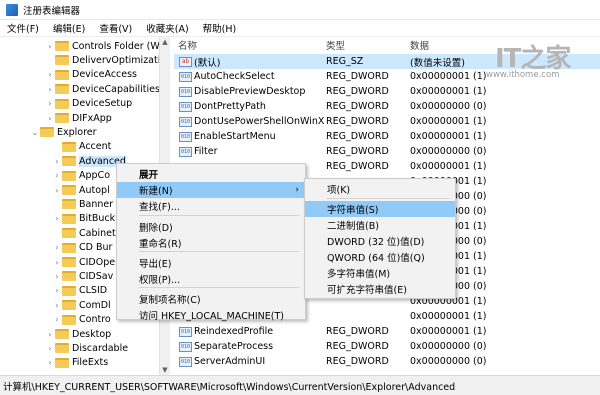  Describe the element at coordinates (185, 61) in the screenshot. I see `string-value-icon: ab` at that location.